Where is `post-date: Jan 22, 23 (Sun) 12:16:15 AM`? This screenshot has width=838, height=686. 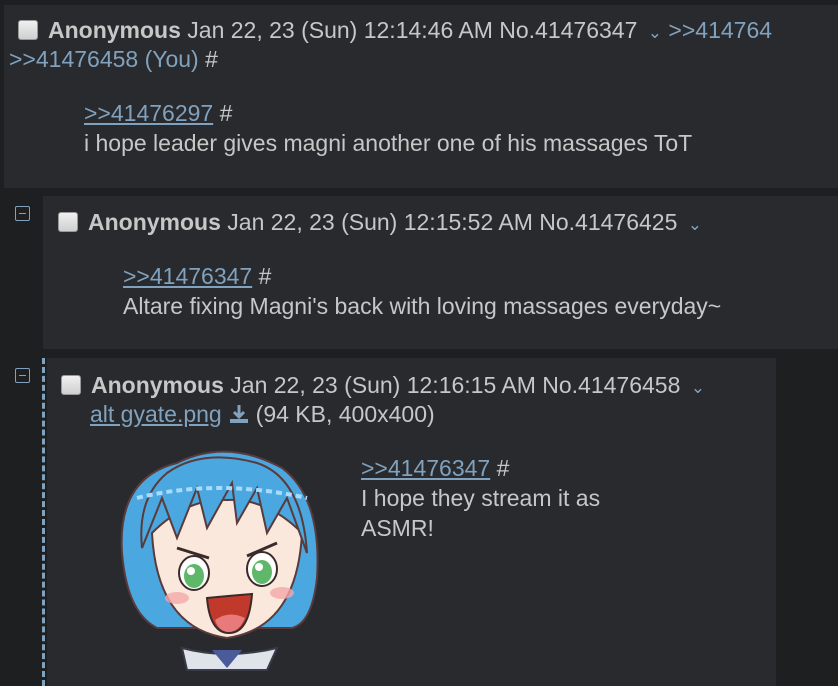
post-date: Jan 22, 23 (Sun) 12:16:15 AM is located at coordinates (383, 385).